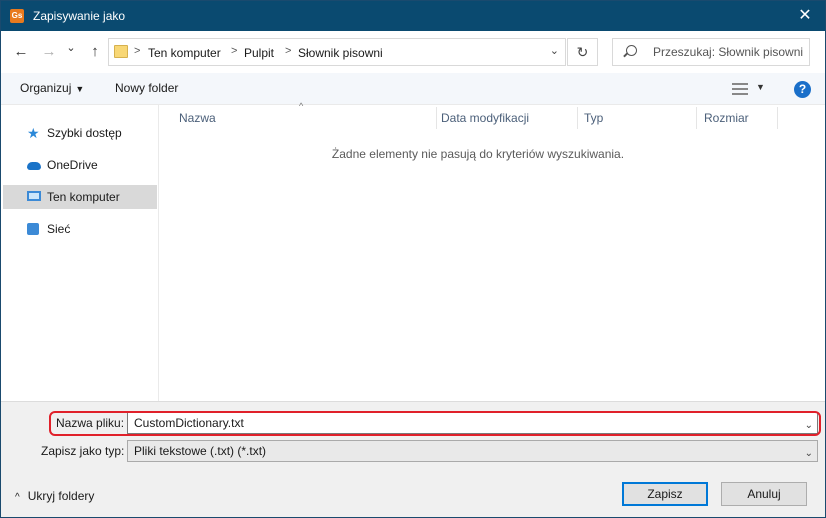  What do you see at coordinates (582, 52) in the screenshot?
I see `refresh-icon: ↻` at bounding box center [582, 52].